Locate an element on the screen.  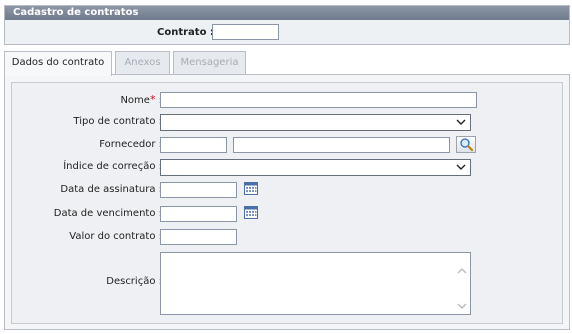
indice-label: Índice de correção : is located at coordinates (112, 166).